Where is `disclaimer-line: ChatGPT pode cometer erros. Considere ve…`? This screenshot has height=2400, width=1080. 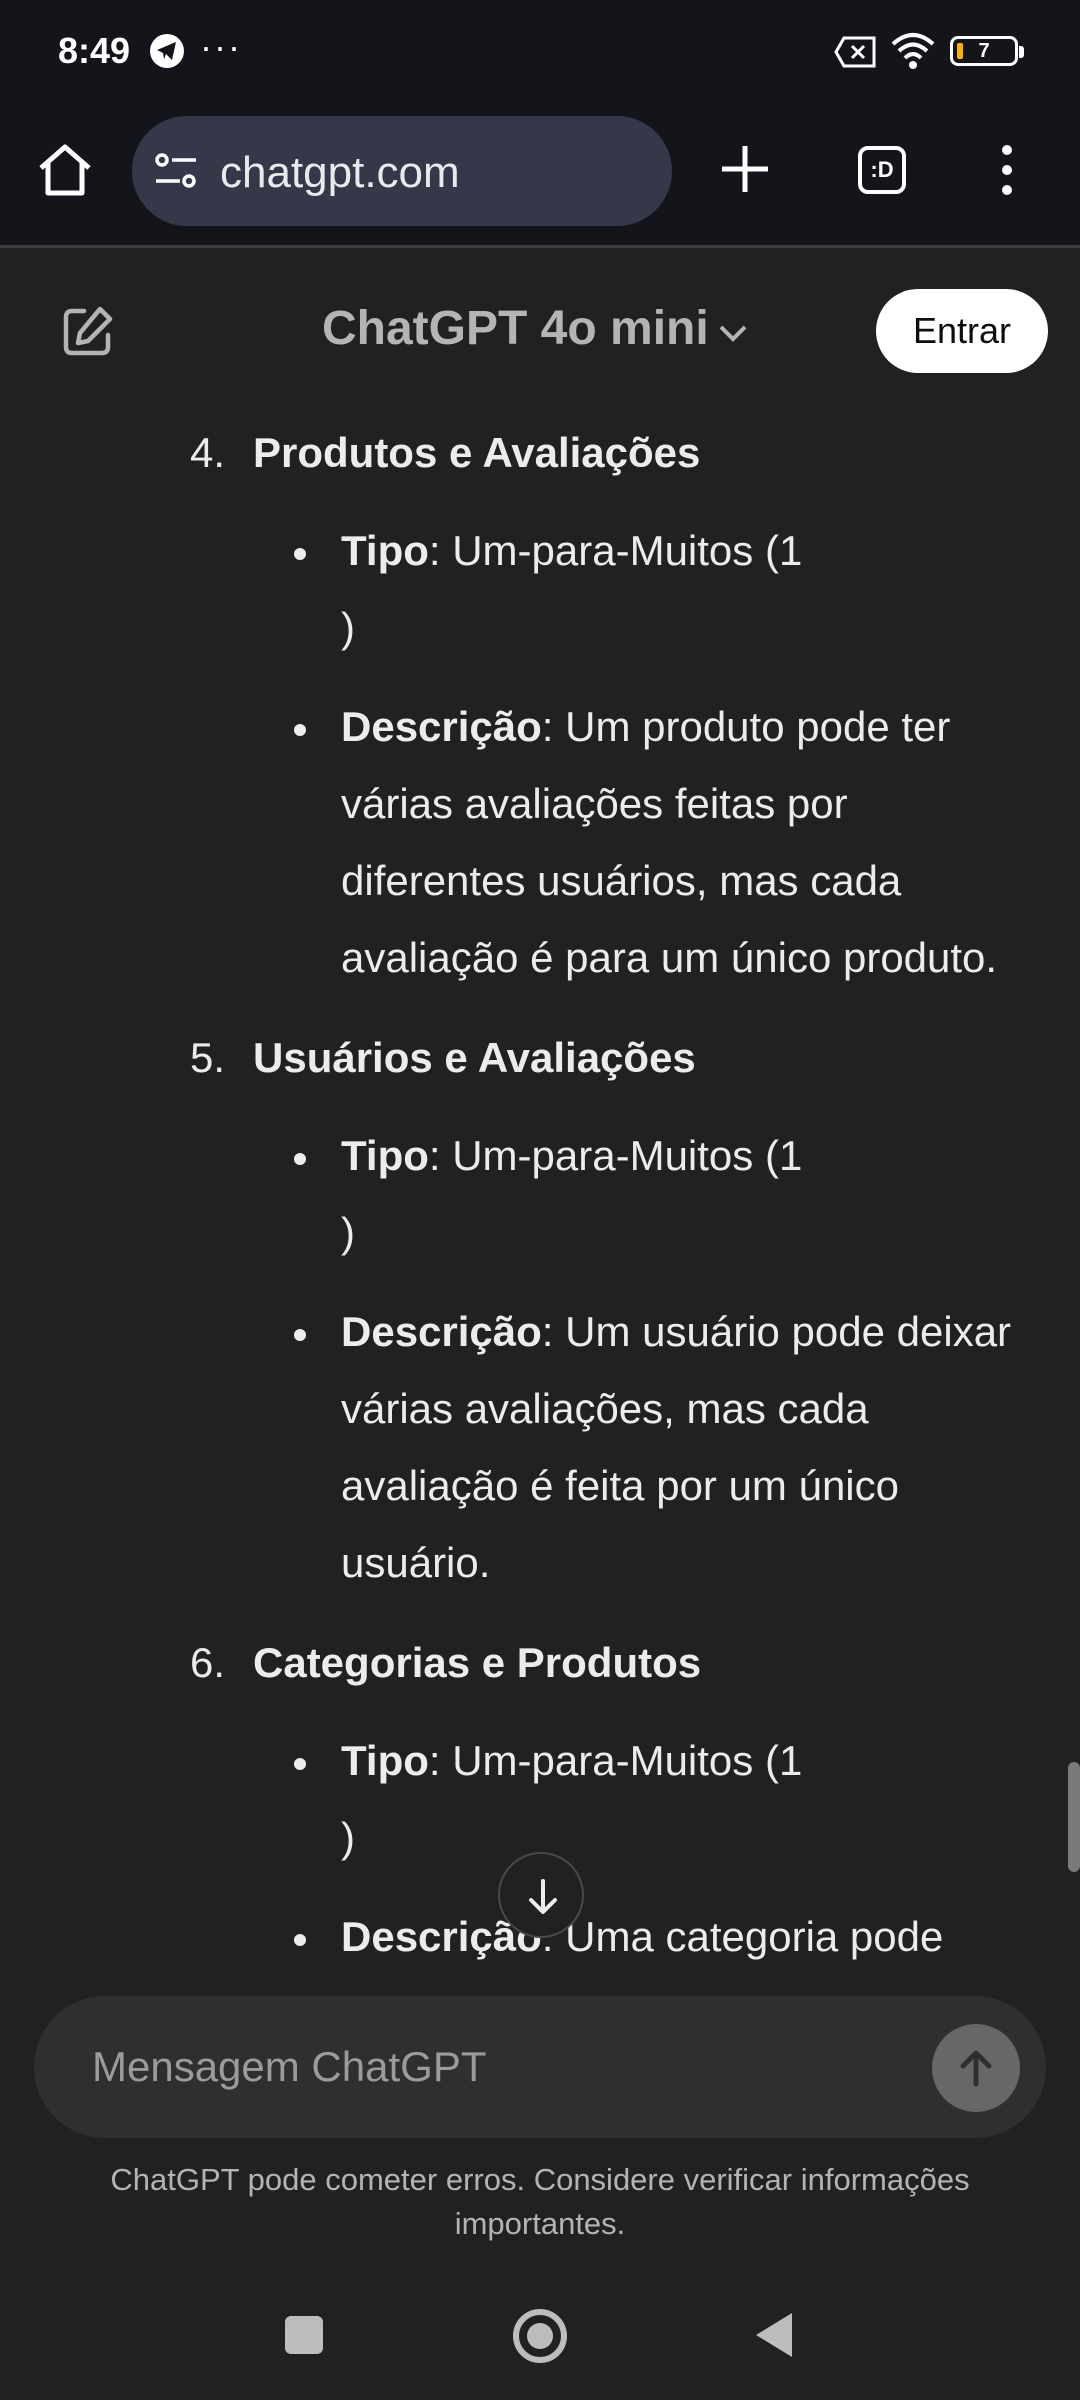 disclaimer-line: ChatGPT pode cometer erros. Considere ve… is located at coordinates (540, 2179).